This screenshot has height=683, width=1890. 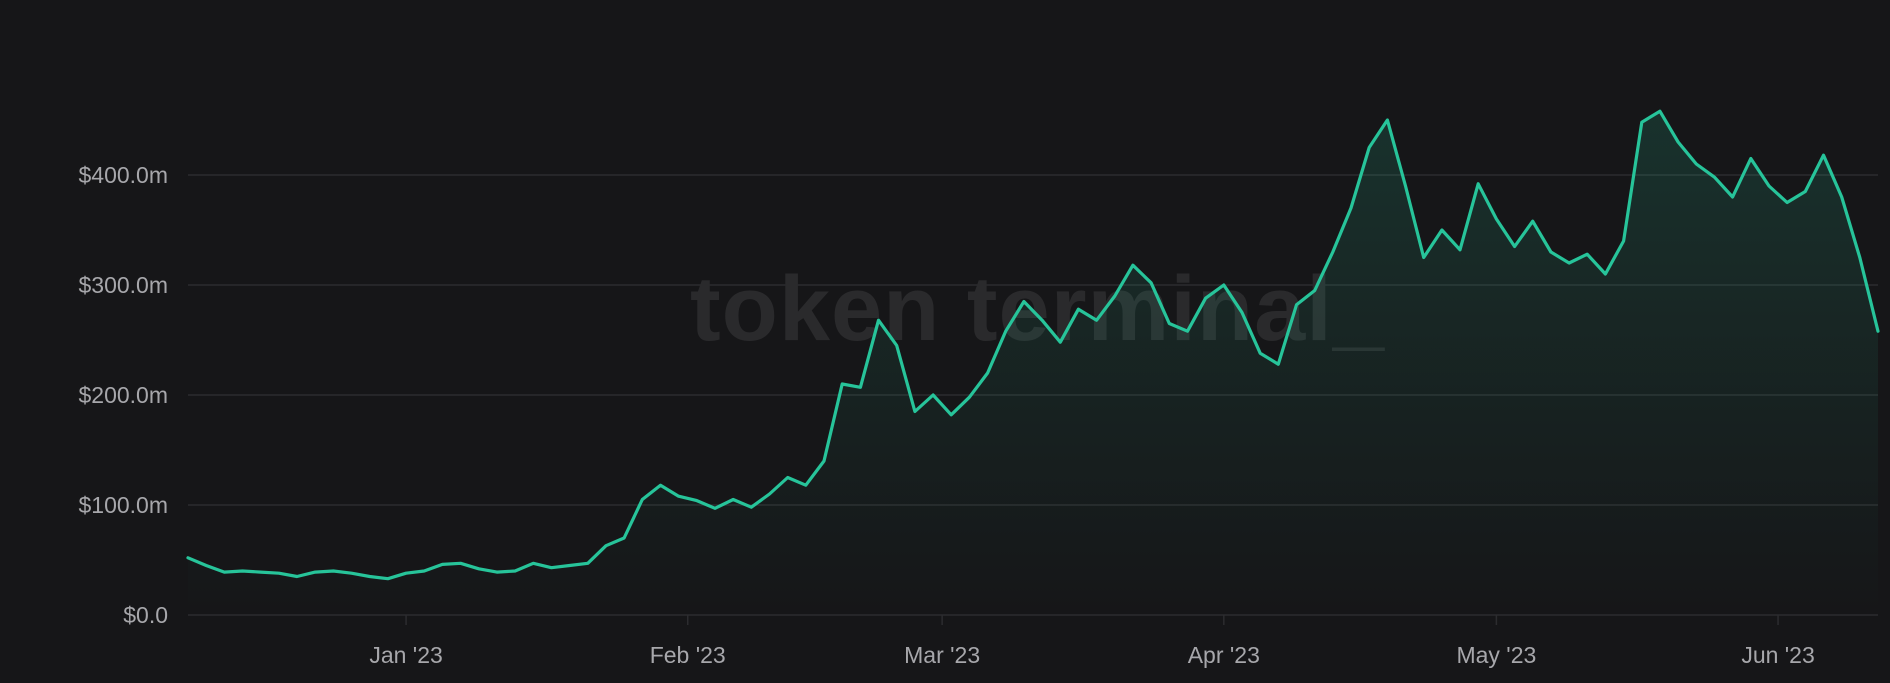 What do you see at coordinates (123, 505) in the screenshot?
I see `y-tick-label: $100.0m` at bounding box center [123, 505].